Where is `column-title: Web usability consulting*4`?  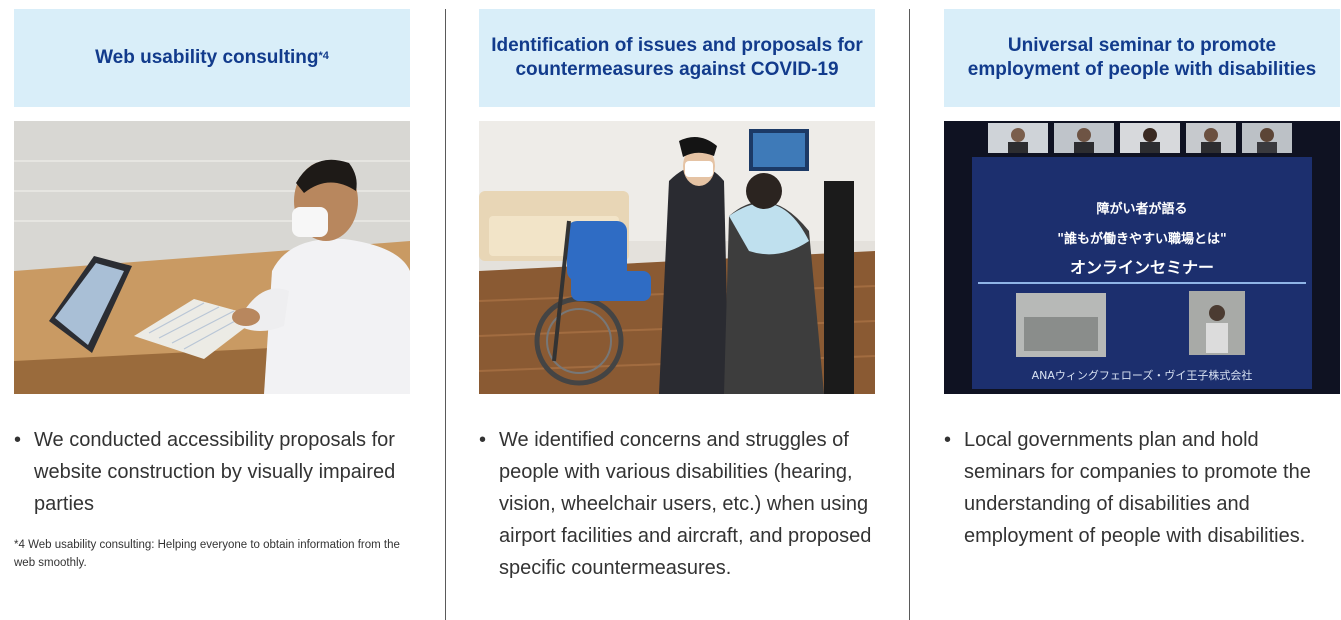
column-title: Web usability consulting*4 is located at coordinates (212, 58).